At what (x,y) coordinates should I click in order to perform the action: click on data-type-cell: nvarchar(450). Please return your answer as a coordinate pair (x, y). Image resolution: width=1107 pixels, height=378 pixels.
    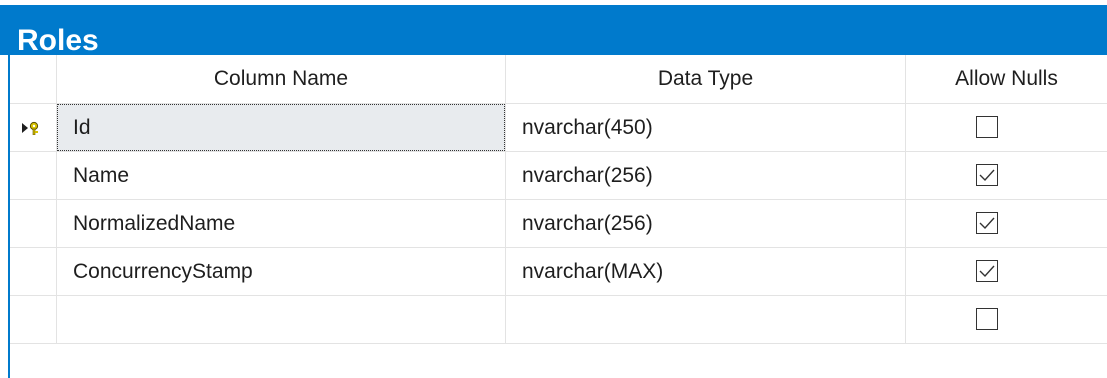
    Looking at the image, I should click on (704, 128).